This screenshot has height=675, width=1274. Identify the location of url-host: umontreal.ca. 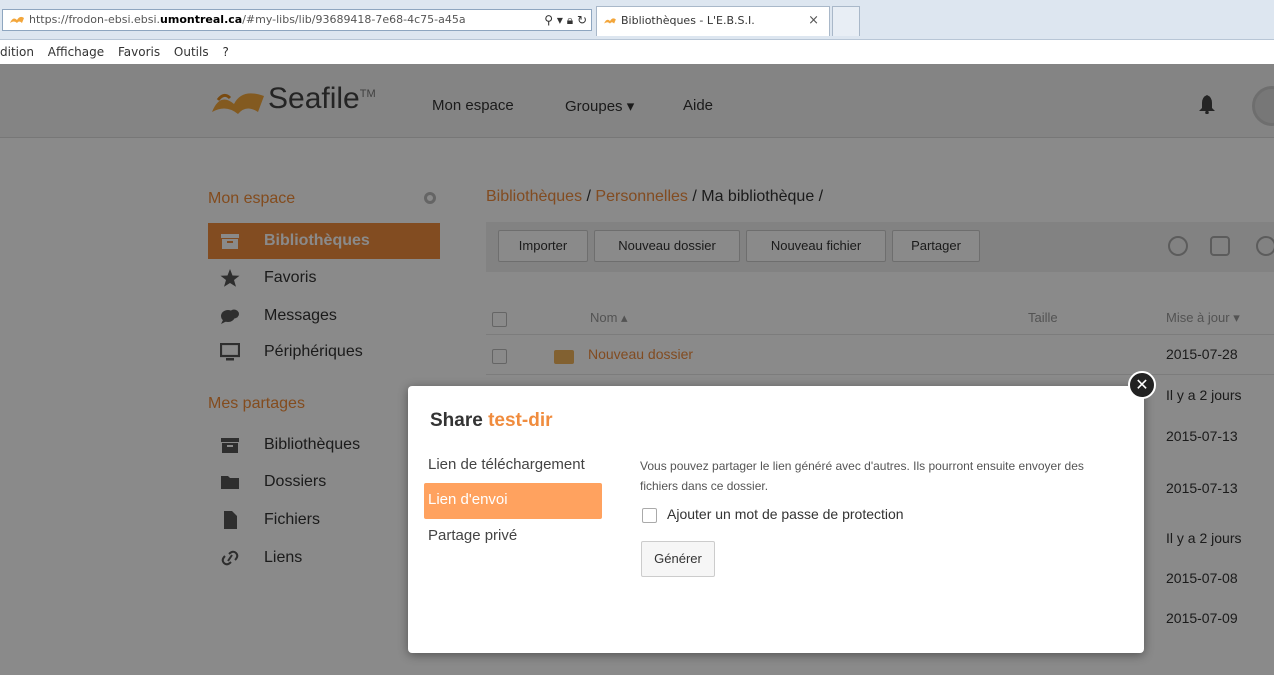
(201, 19).